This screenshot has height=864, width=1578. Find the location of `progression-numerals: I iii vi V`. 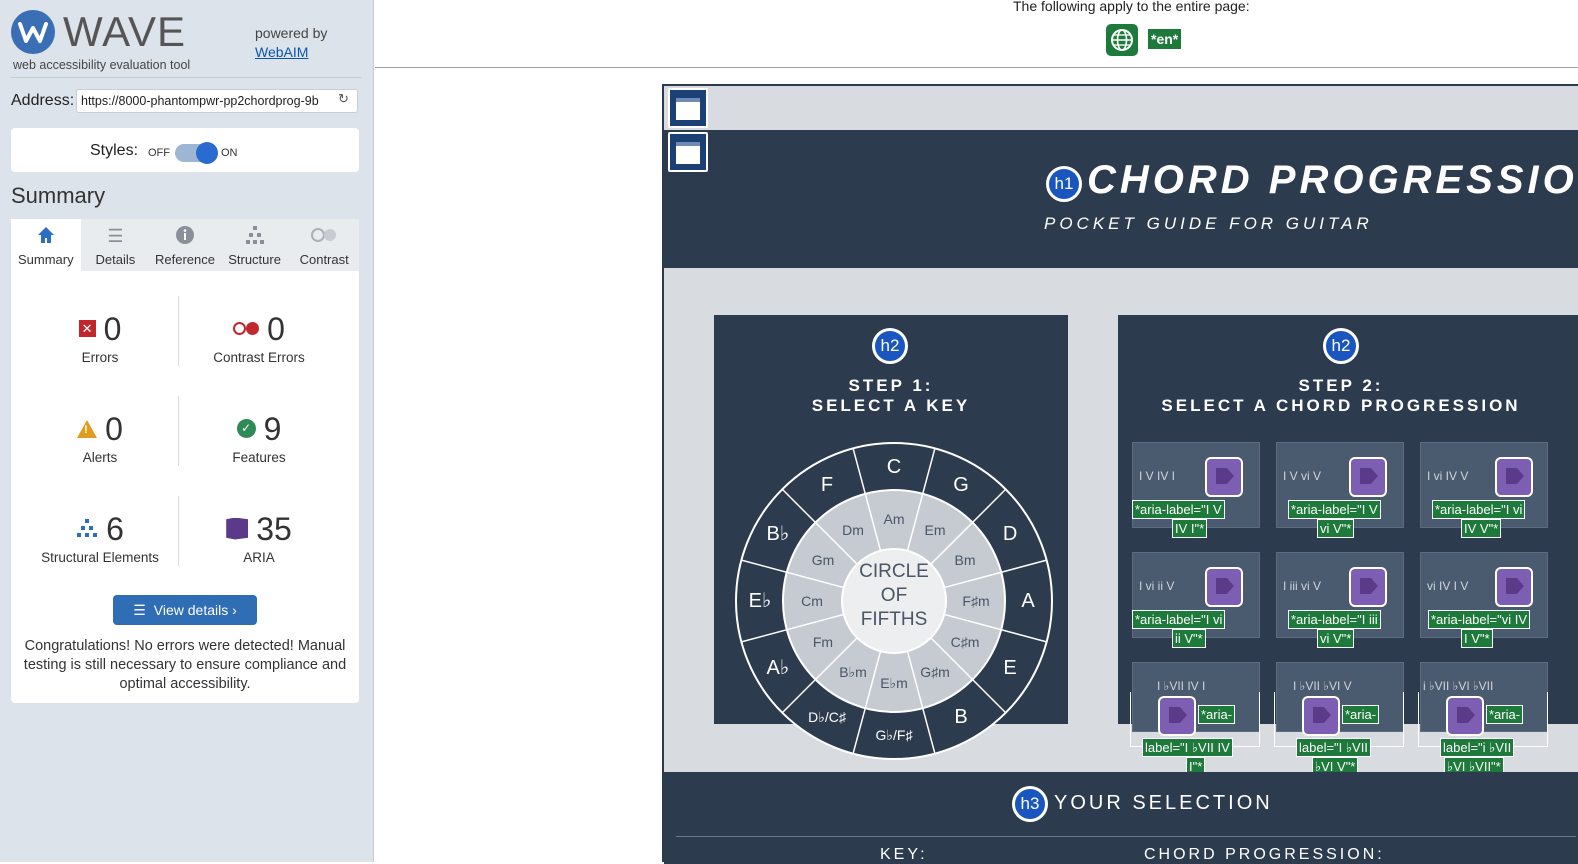

progression-numerals: I iii vi V is located at coordinates (1302, 586).